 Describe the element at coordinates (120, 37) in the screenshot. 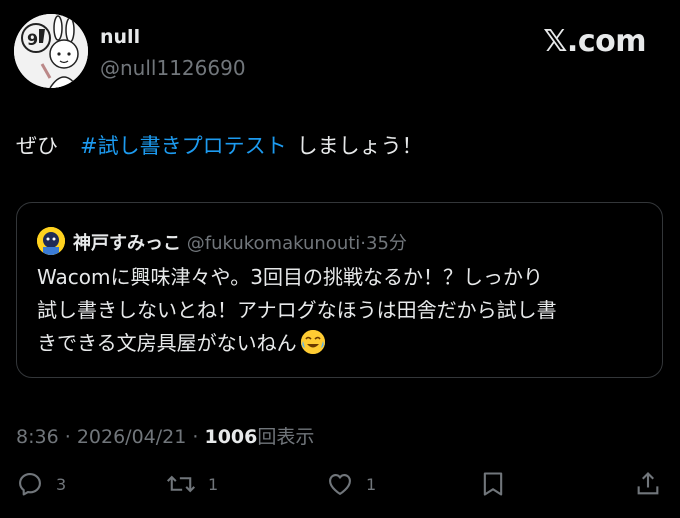

I see `author-name: null` at that location.